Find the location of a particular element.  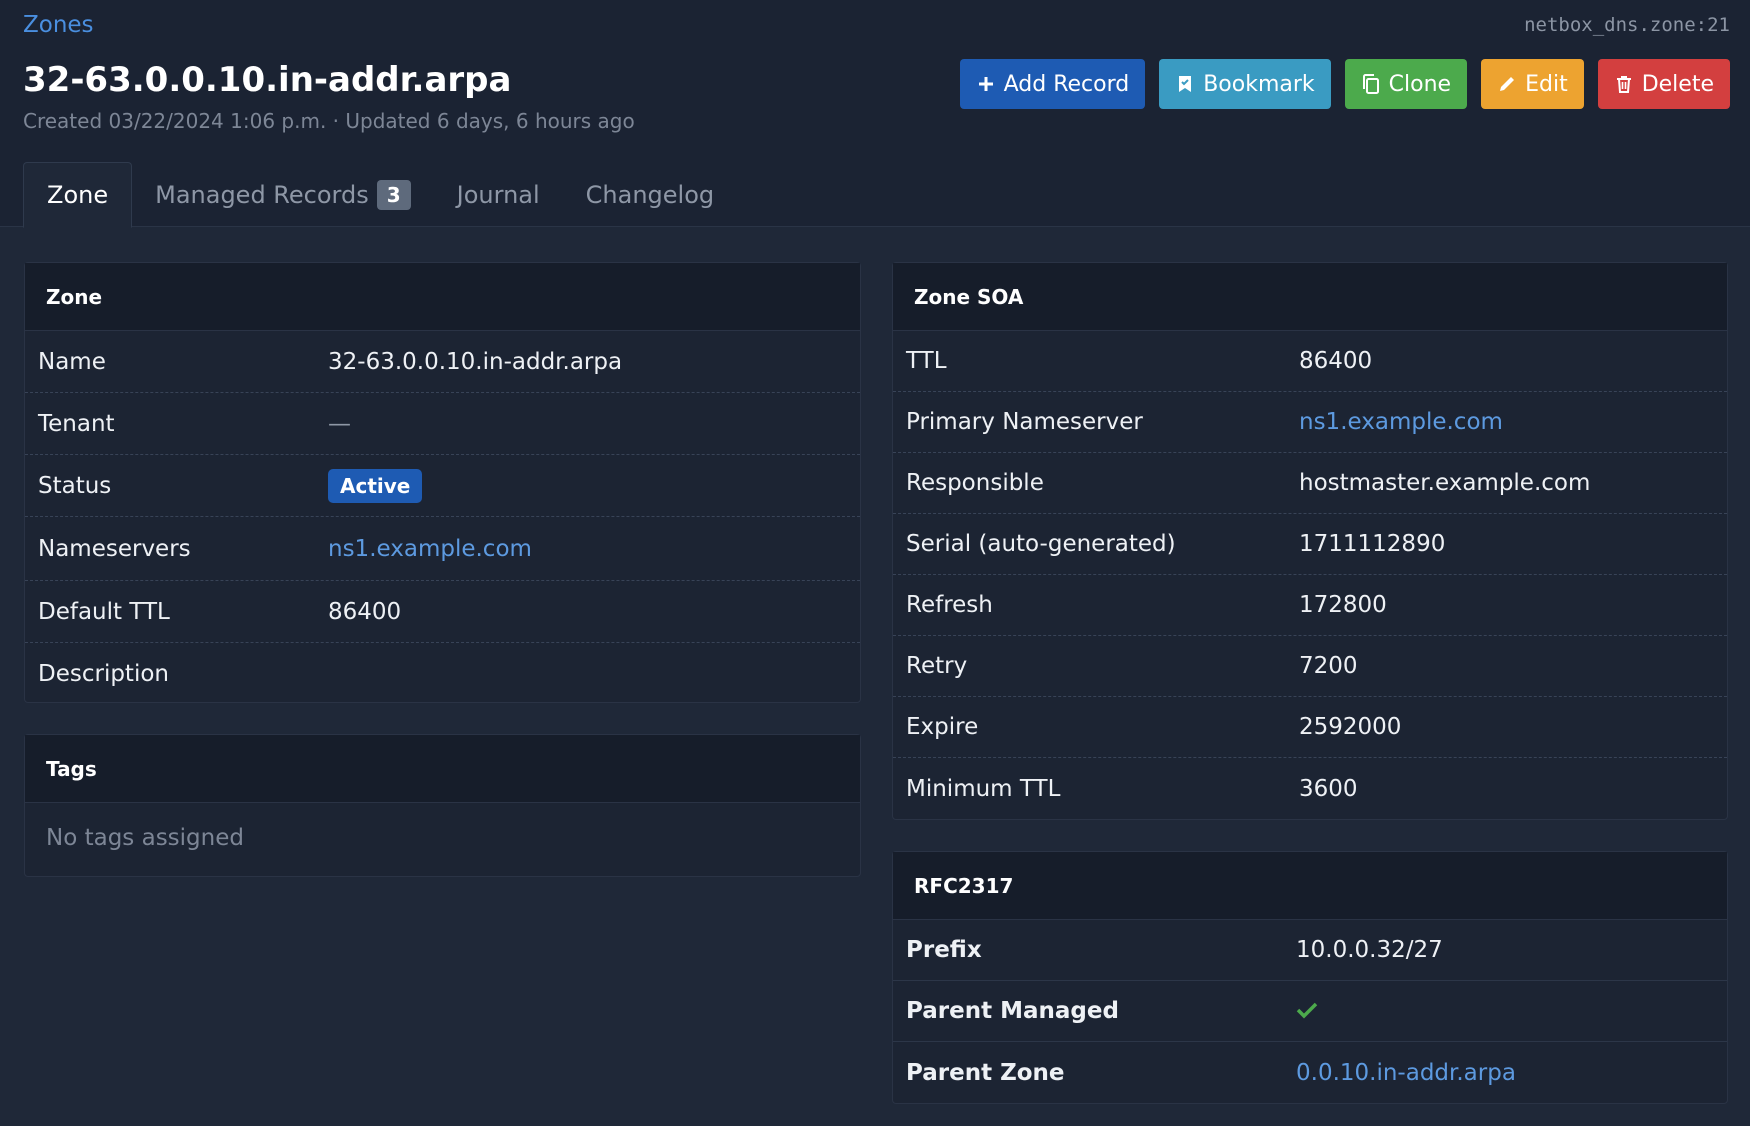

tenant-label: Tenant is located at coordinates (76, 423).